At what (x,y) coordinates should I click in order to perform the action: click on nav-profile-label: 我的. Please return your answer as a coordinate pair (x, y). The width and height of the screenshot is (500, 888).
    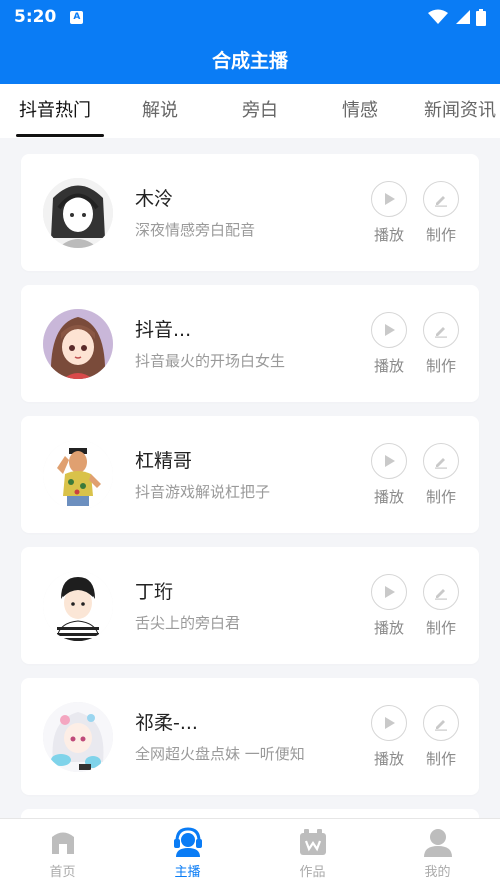
    Looking at the image, I should click on (437, 872).